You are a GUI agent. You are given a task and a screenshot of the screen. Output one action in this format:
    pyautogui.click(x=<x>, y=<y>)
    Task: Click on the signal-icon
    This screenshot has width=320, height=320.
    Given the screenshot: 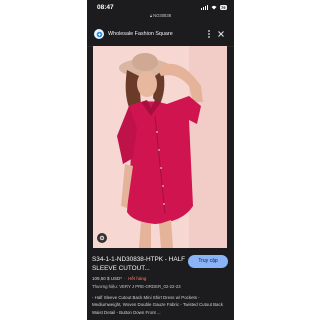 What is the action you would take?
    pyautogui.click(x=204, y=7)
    